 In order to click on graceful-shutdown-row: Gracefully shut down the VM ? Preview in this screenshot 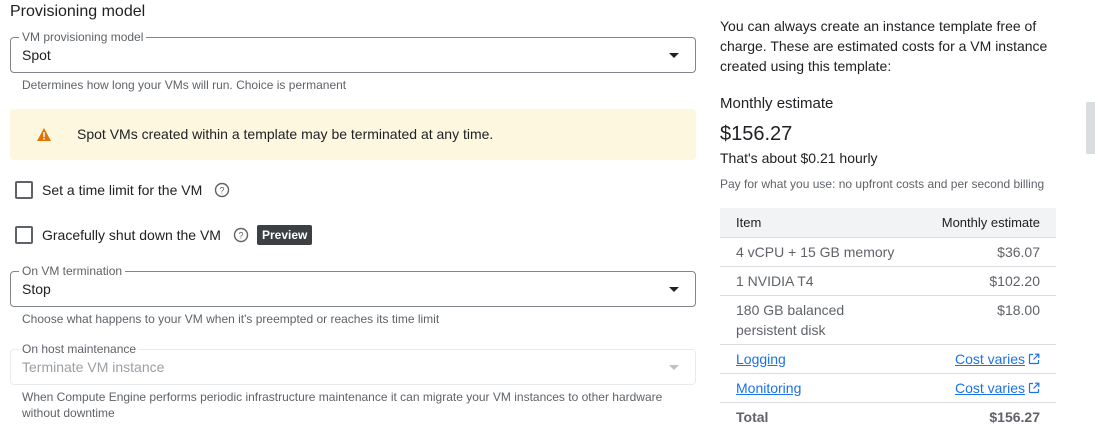, I will do `click(164, 235)`.